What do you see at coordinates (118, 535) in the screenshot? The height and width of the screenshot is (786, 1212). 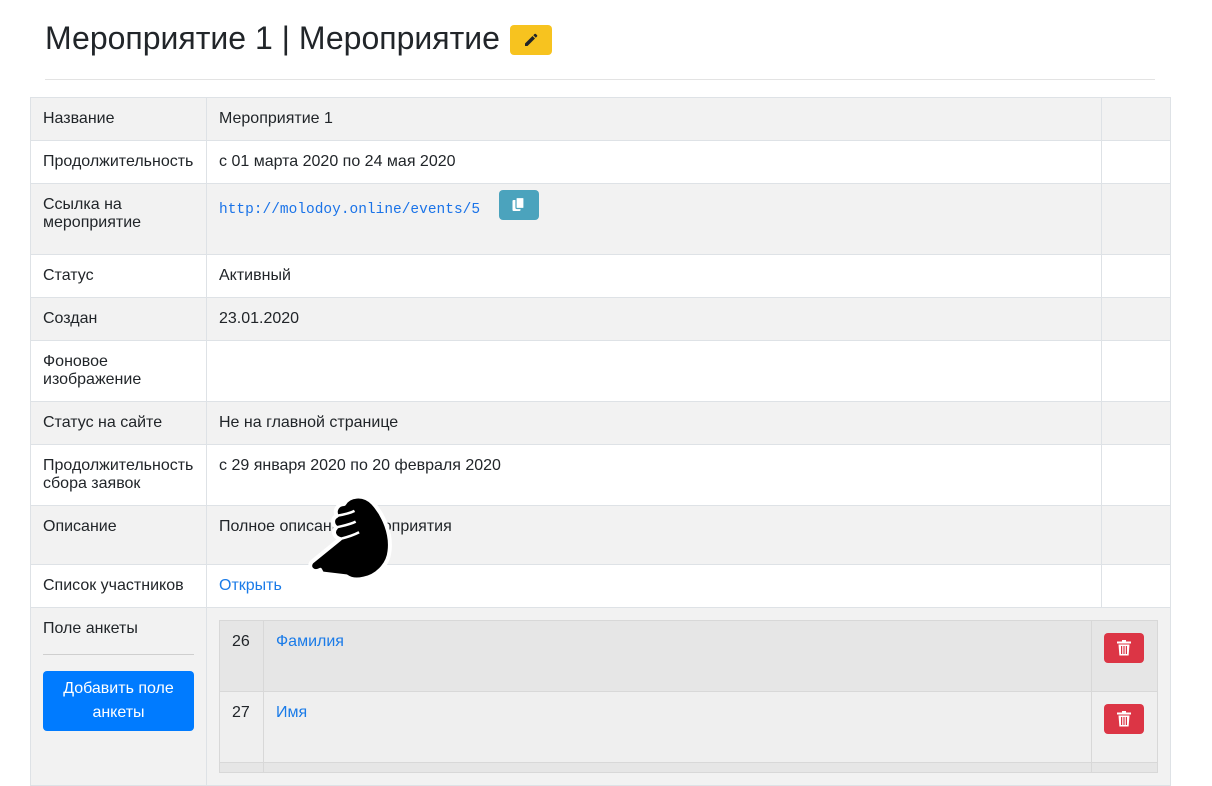 I see `description-label: Описание` at bounding box center [118, 535].